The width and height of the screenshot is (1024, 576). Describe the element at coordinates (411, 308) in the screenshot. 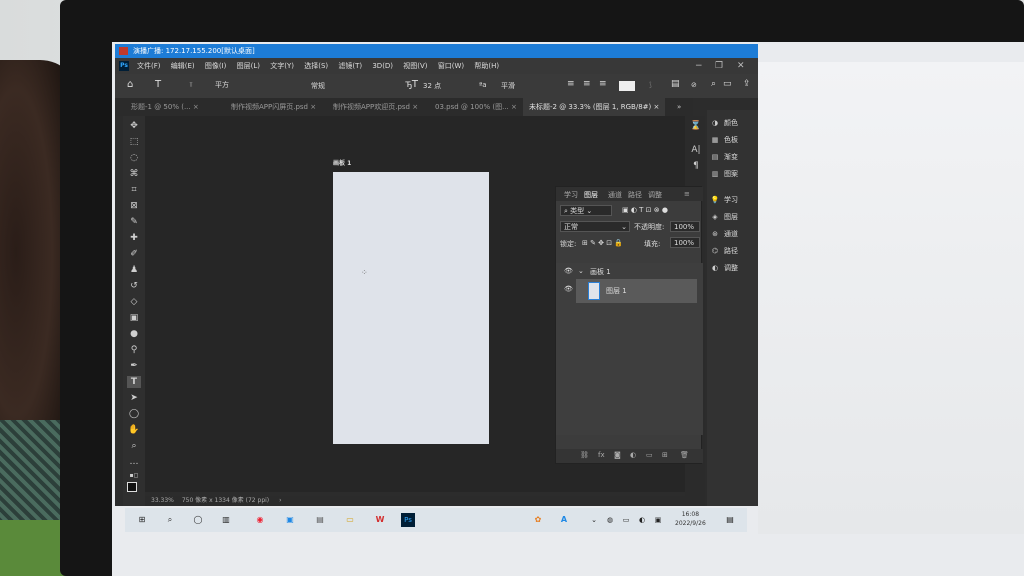

I see `artboard-canvas` at that location.